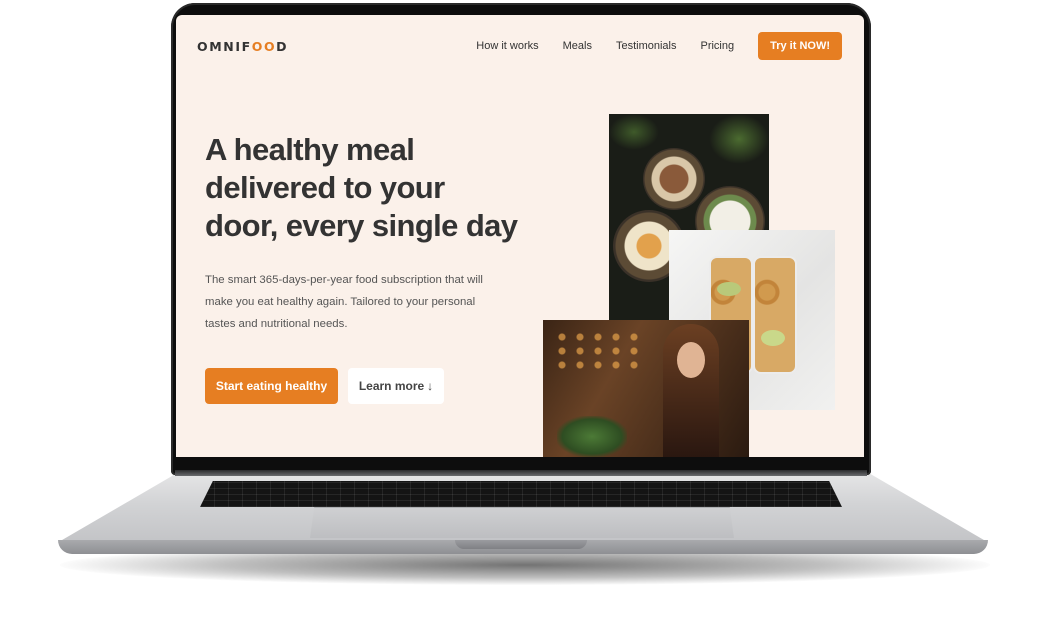  I want to click on nav-link-meals: Meals, so click(577, 46).